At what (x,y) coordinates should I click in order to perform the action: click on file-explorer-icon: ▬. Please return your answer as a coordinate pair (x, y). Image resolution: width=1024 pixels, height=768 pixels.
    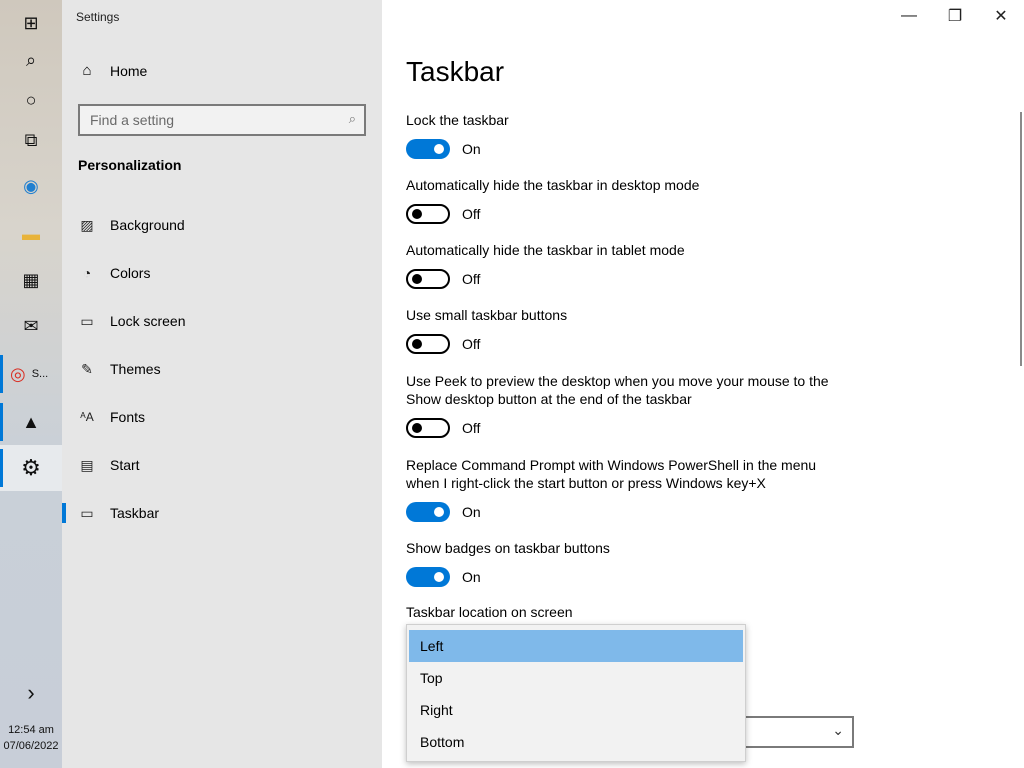
    Looking at the image, I should click on (31, 234).